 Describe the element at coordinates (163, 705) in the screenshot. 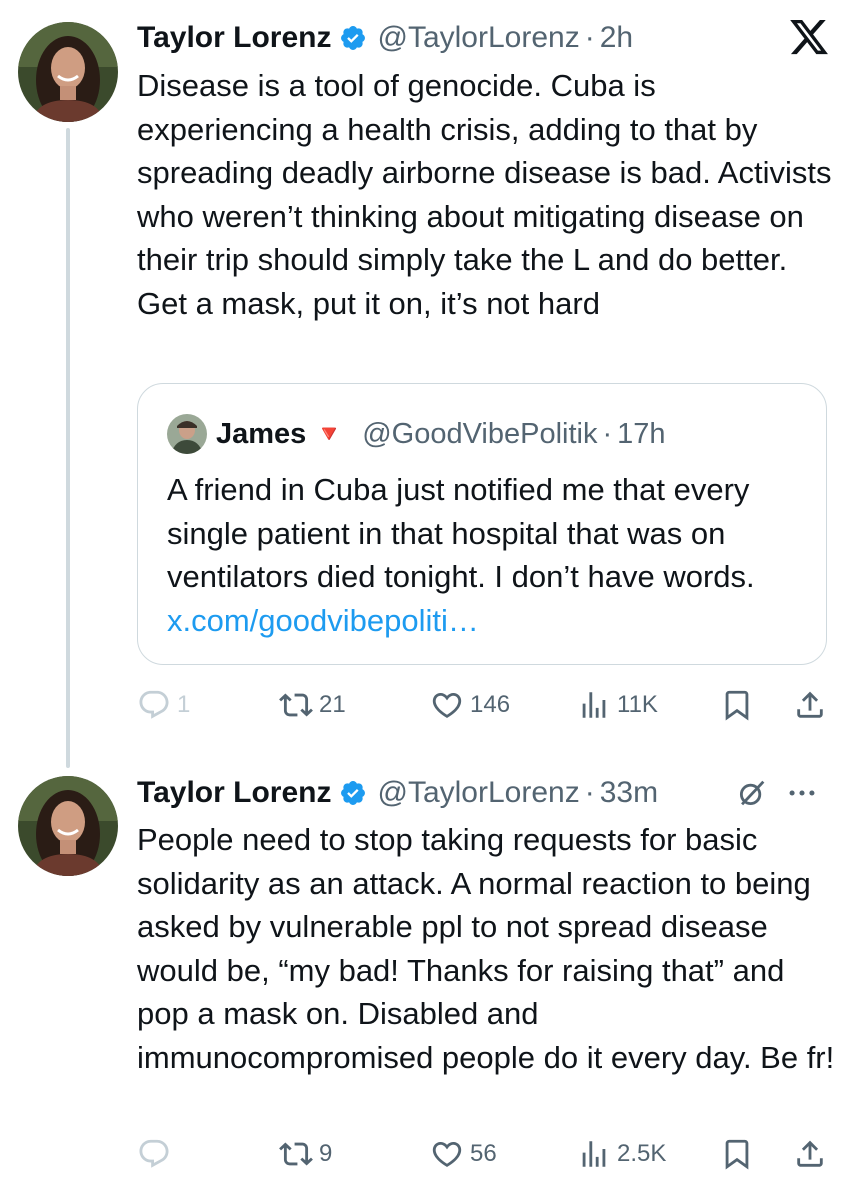

I see `reply-button: 1` at that location.